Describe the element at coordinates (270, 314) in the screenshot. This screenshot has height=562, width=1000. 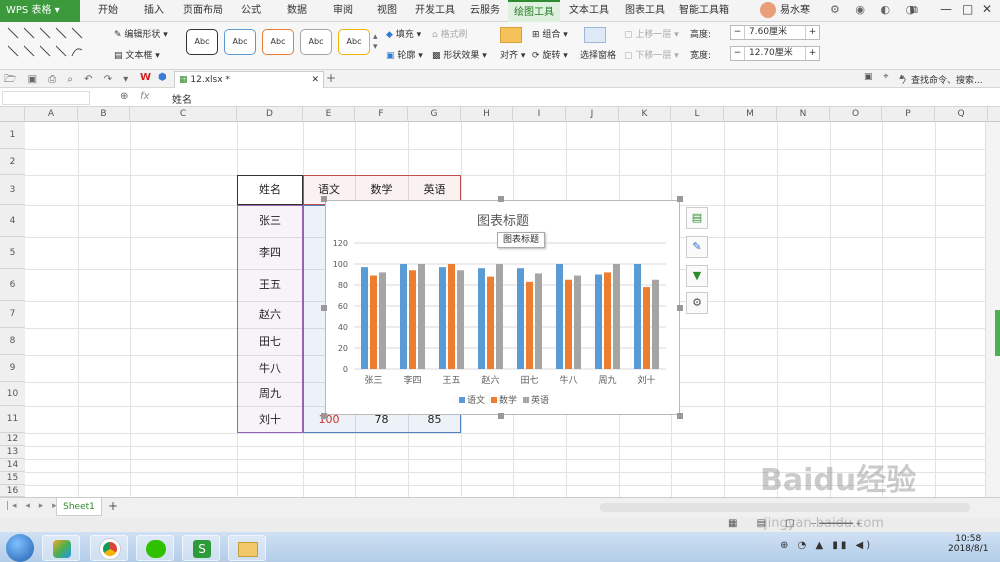
I see `table-cell: 赵六` at that location.